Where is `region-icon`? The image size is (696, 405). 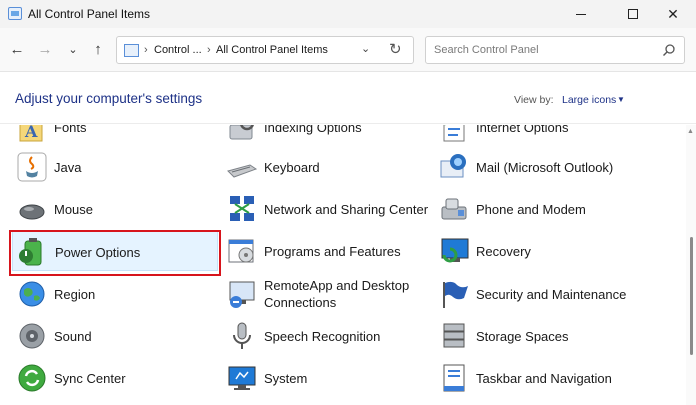
region-icon is located at coordinates (32, 294).